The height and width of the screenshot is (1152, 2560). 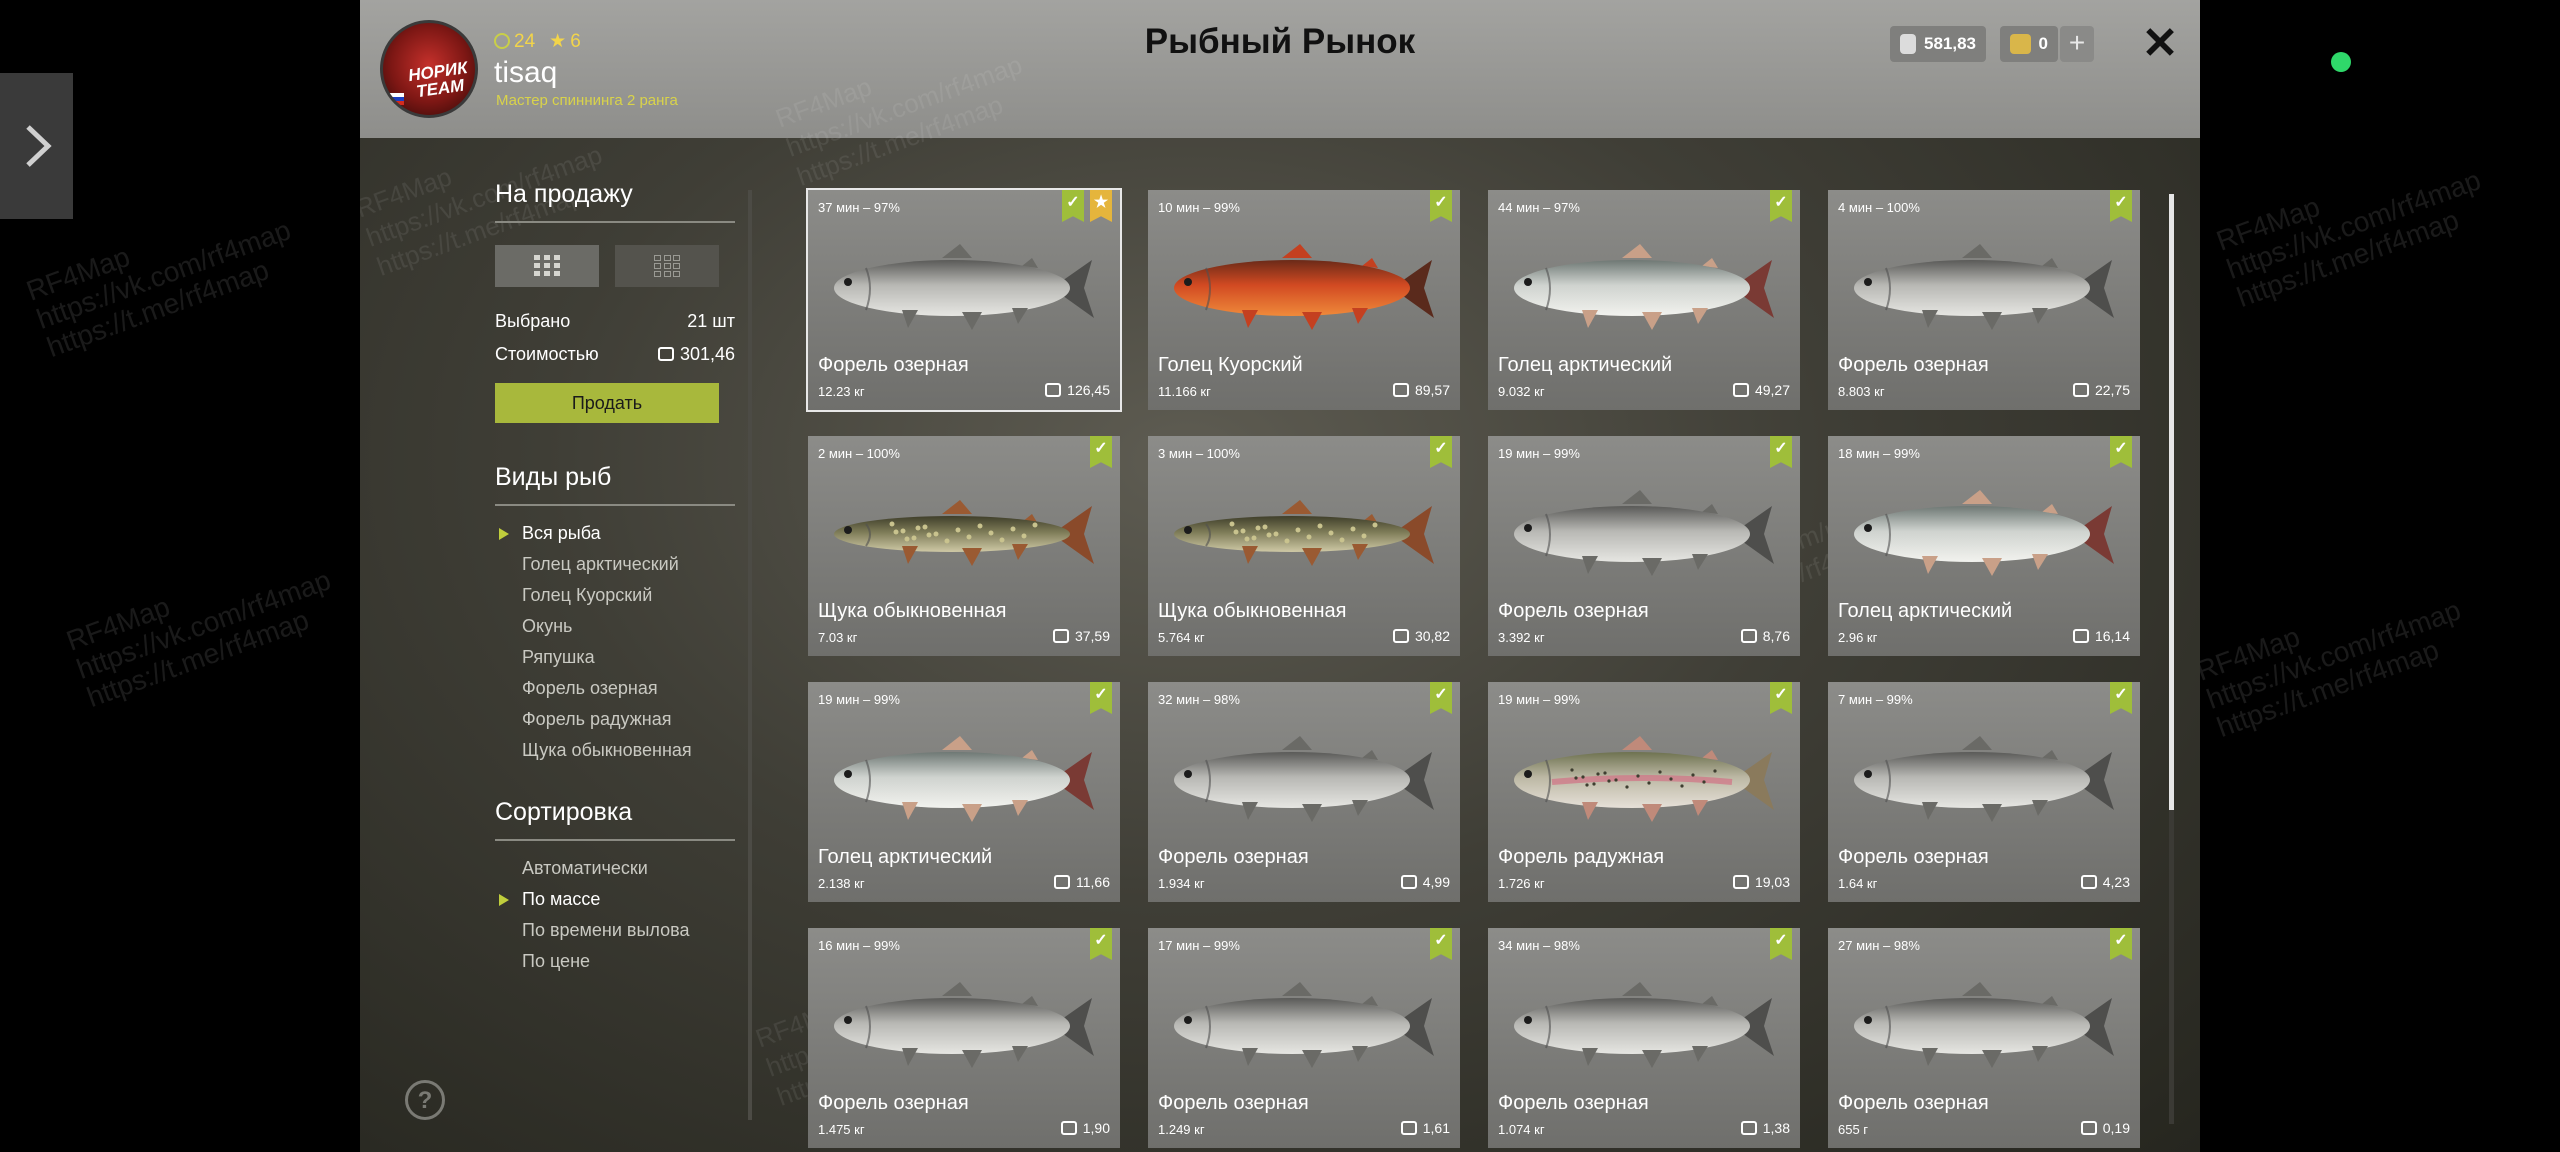 I want to click on species-filter-item: Голец арктический, so click(x=615, y=564).